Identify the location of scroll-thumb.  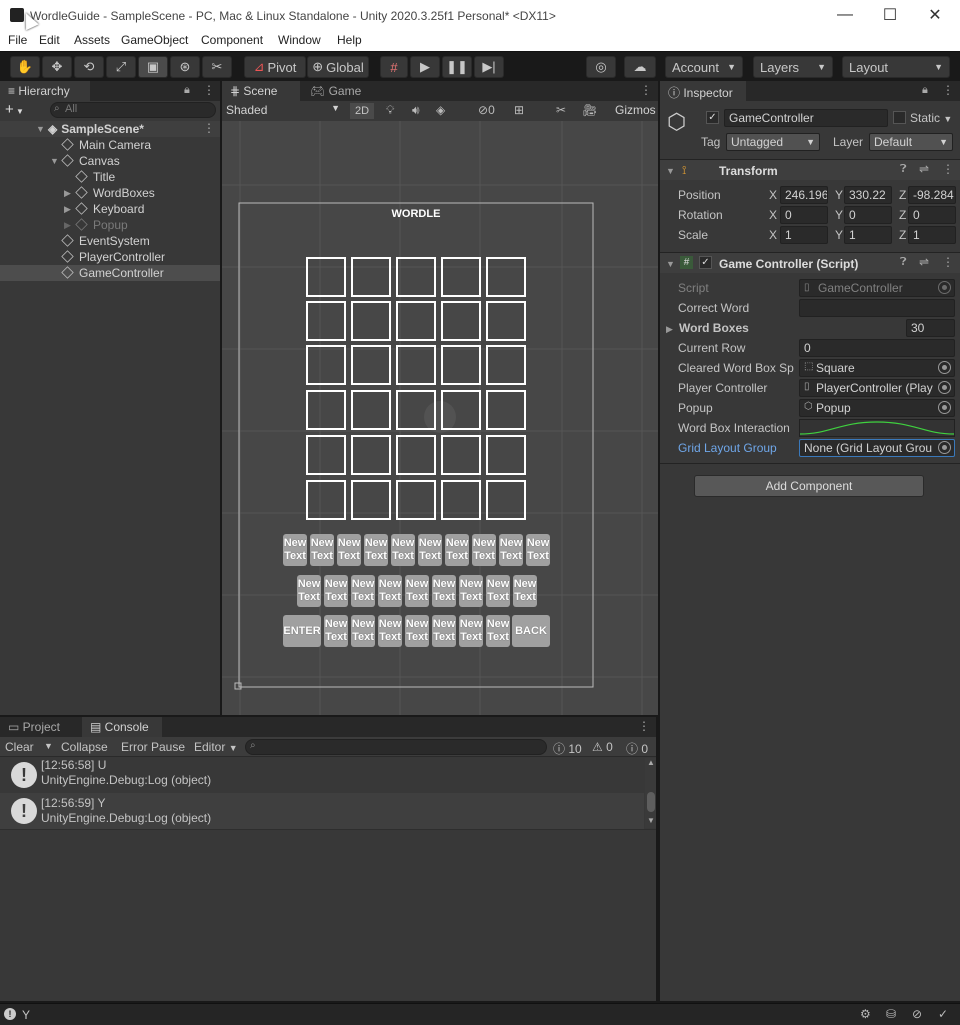
(651, 802).